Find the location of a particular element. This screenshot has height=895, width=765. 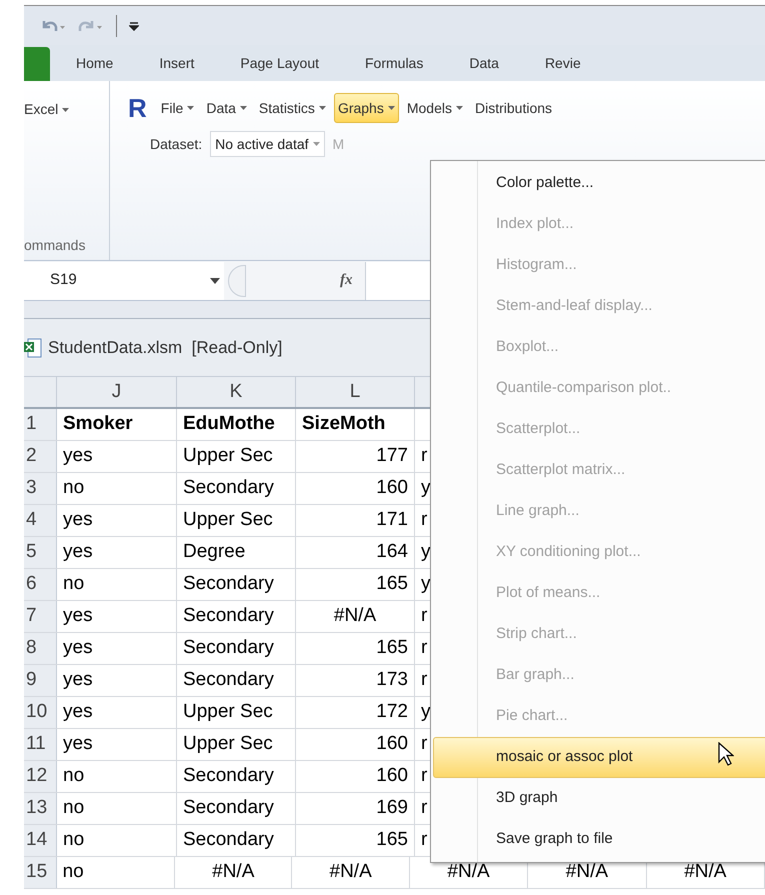

workbook-icon is located at coordinates (33, 348).